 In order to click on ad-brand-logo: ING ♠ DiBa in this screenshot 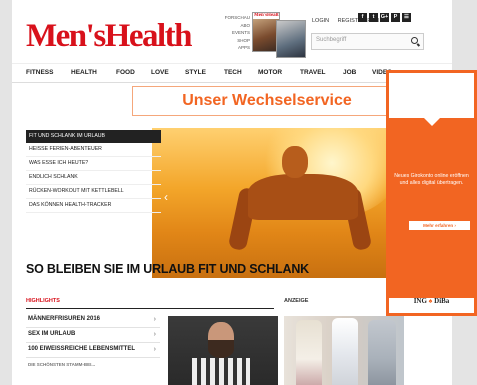, I will do `click(431, 301)`.